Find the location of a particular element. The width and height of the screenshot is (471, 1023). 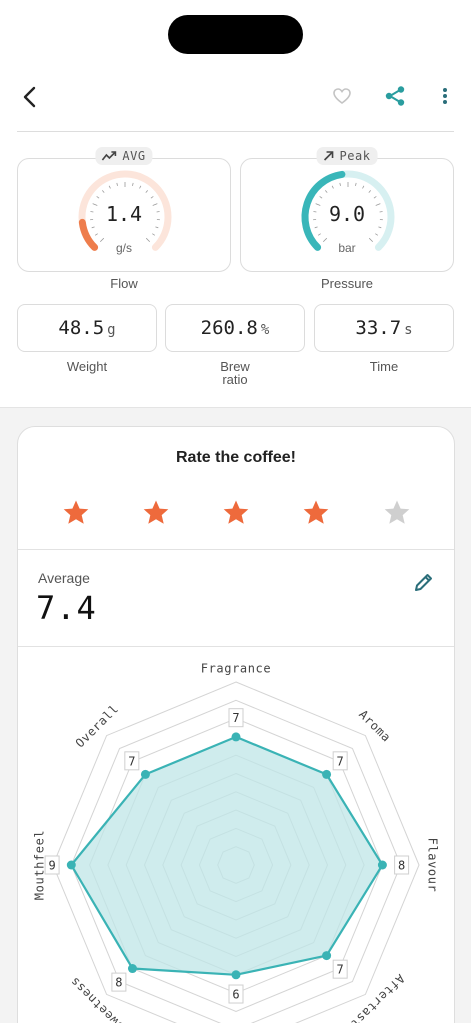

brew-ratio-value: 260.8 is located at coordinates (229, 328).